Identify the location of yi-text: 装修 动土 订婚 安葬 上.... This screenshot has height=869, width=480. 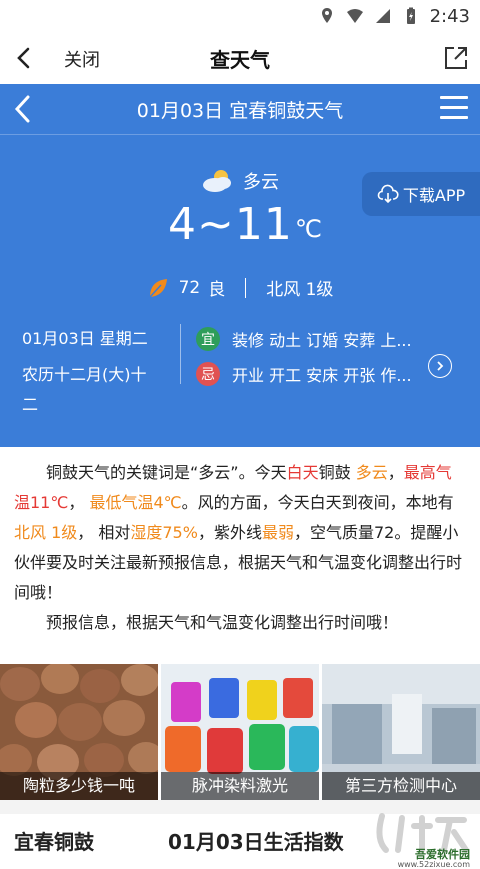
(322, 340).